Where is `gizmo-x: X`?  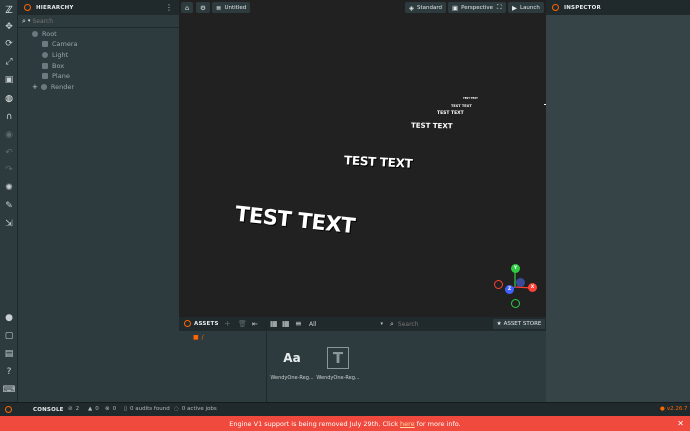
gizmo-x: X is located at coordinates (532, 287).